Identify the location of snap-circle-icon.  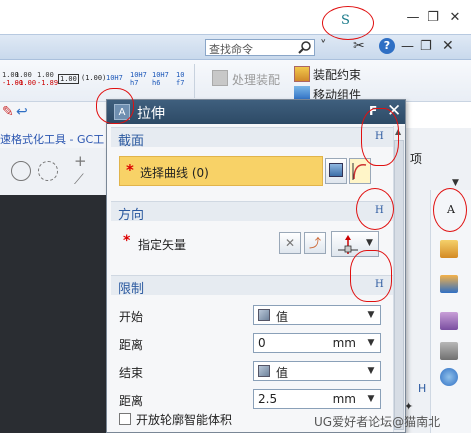
(21, 171).